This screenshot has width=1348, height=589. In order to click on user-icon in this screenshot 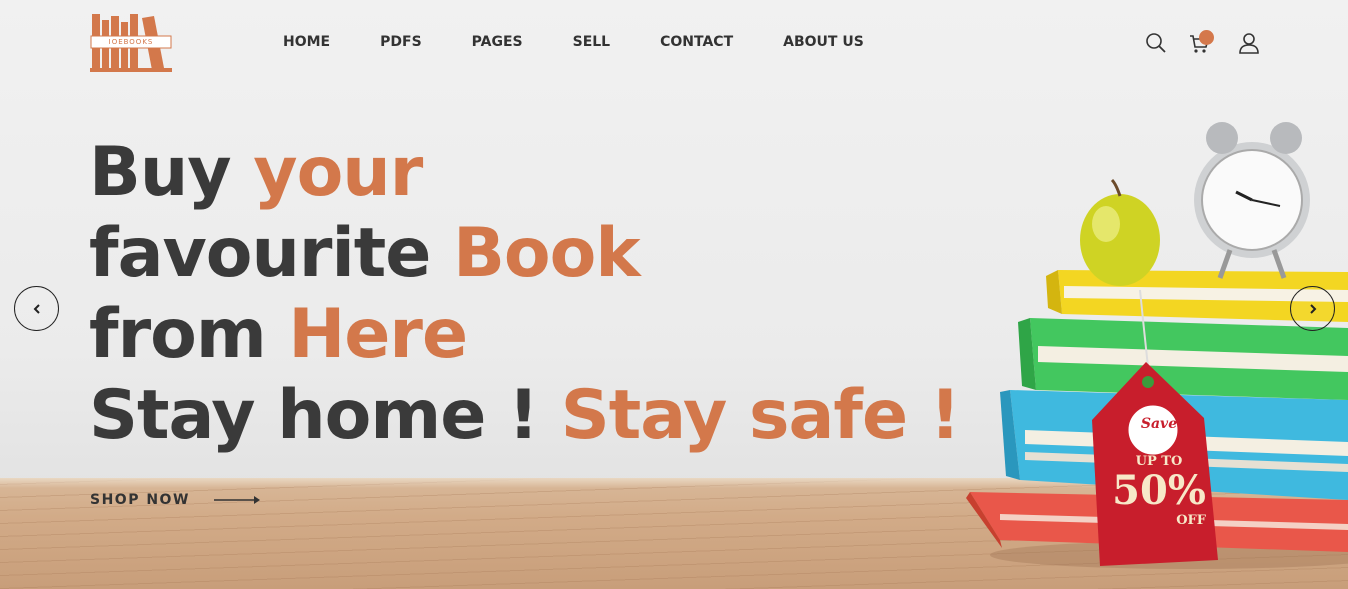, I will do `click(1249, 43)`.